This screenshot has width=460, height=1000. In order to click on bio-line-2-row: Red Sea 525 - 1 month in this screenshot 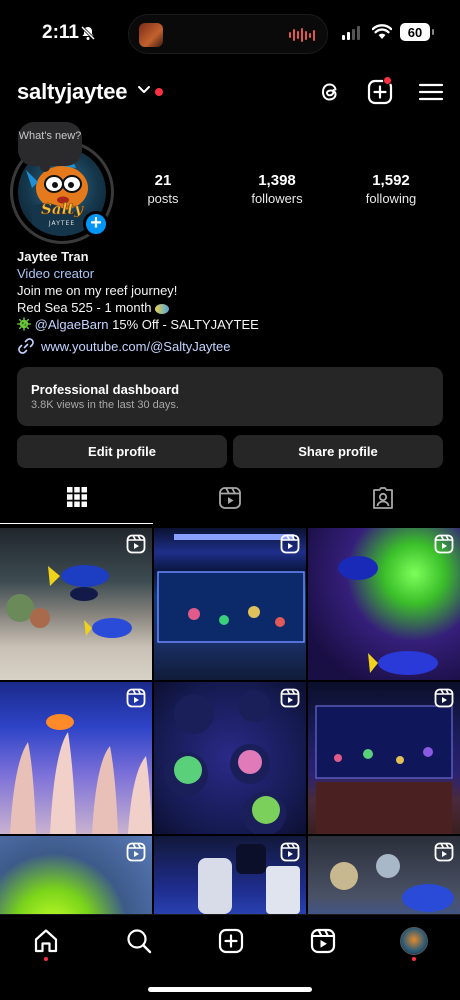, I will do `click(232, 307)`.